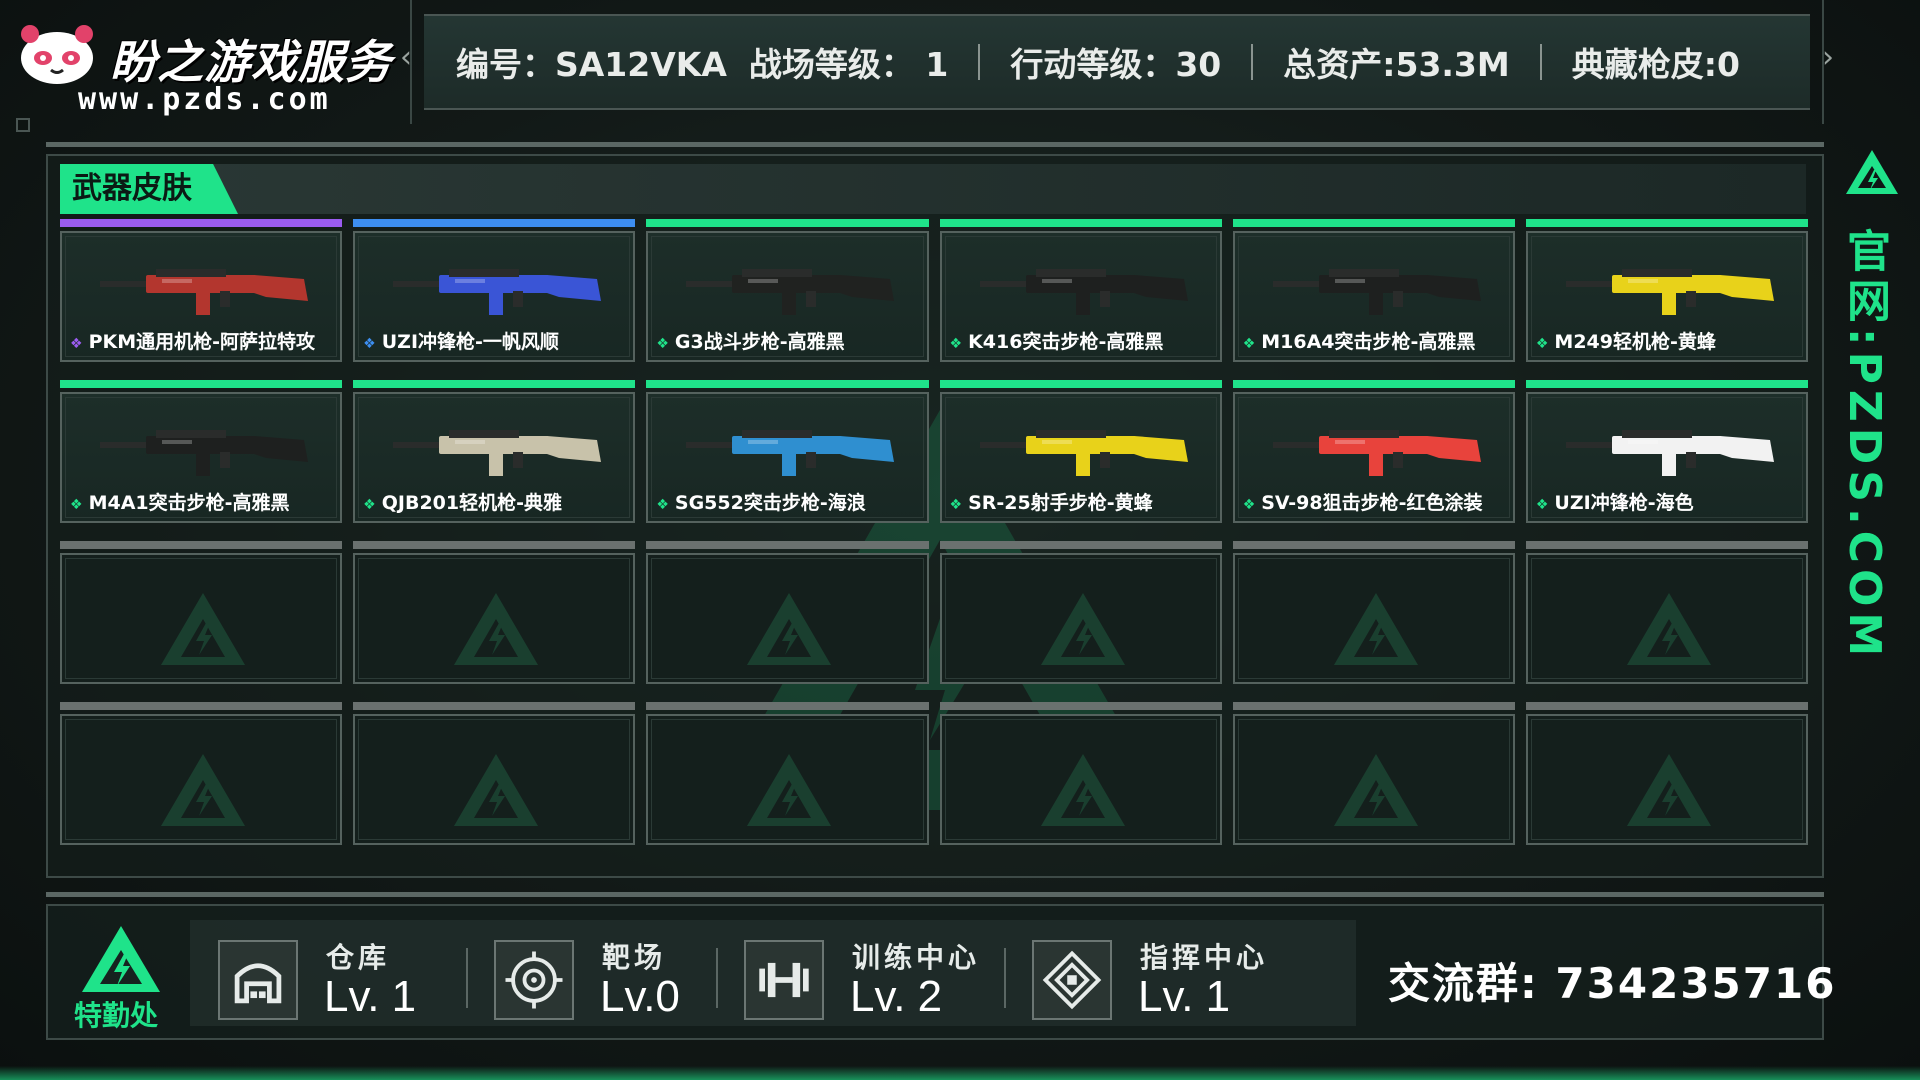 Image resolution: width=1920 pixels, height=1080 pixels. What do you see at coordinates (201, 457) in the screenshot?
I see `skin-card-frame: ❖ M4A1突击步枪-高雅黑` at bounding box center [201, 457].